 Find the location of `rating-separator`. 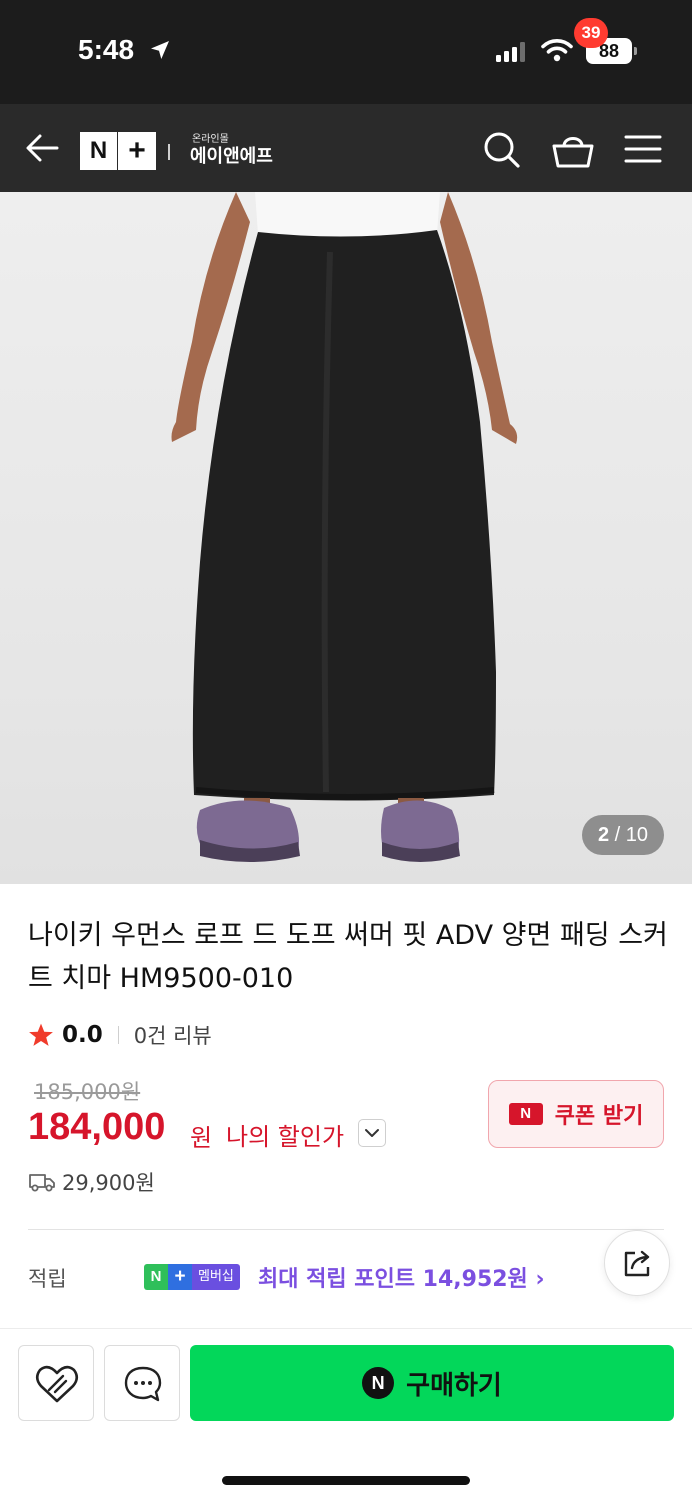

rating-separator is located at coordinates (118, 1035).